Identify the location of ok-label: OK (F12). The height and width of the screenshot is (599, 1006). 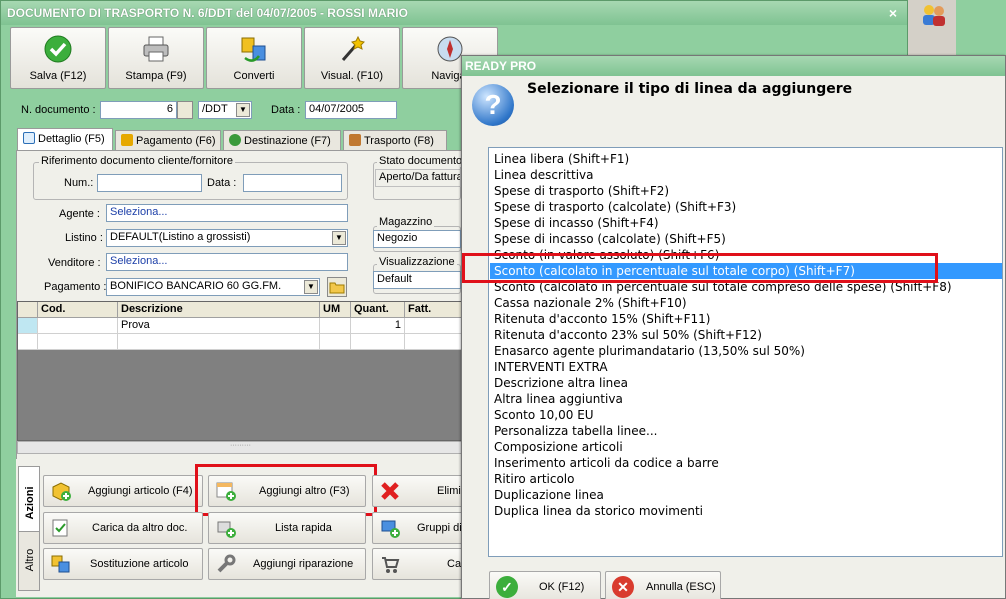
(562, 587).